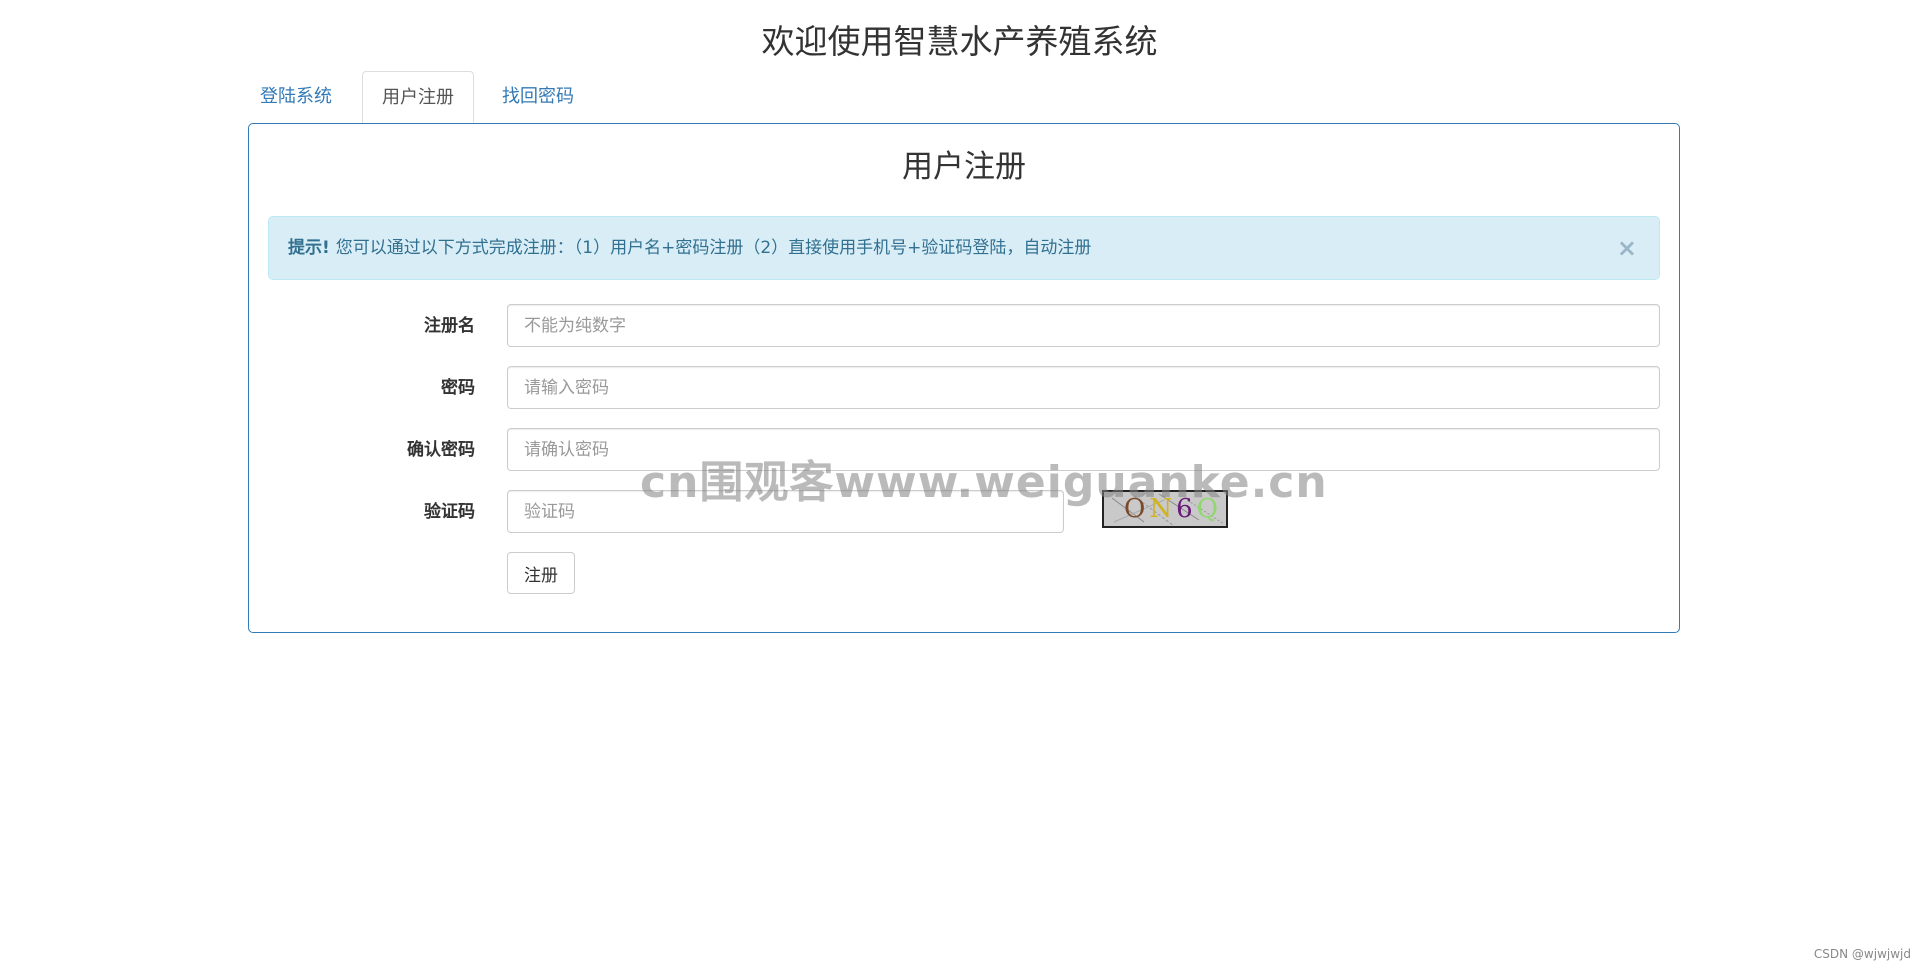 This screenshot has height=969, width=1919. Describe the element at coordinates (1083, 325) in the screenshot. I see `username-input` at that location.